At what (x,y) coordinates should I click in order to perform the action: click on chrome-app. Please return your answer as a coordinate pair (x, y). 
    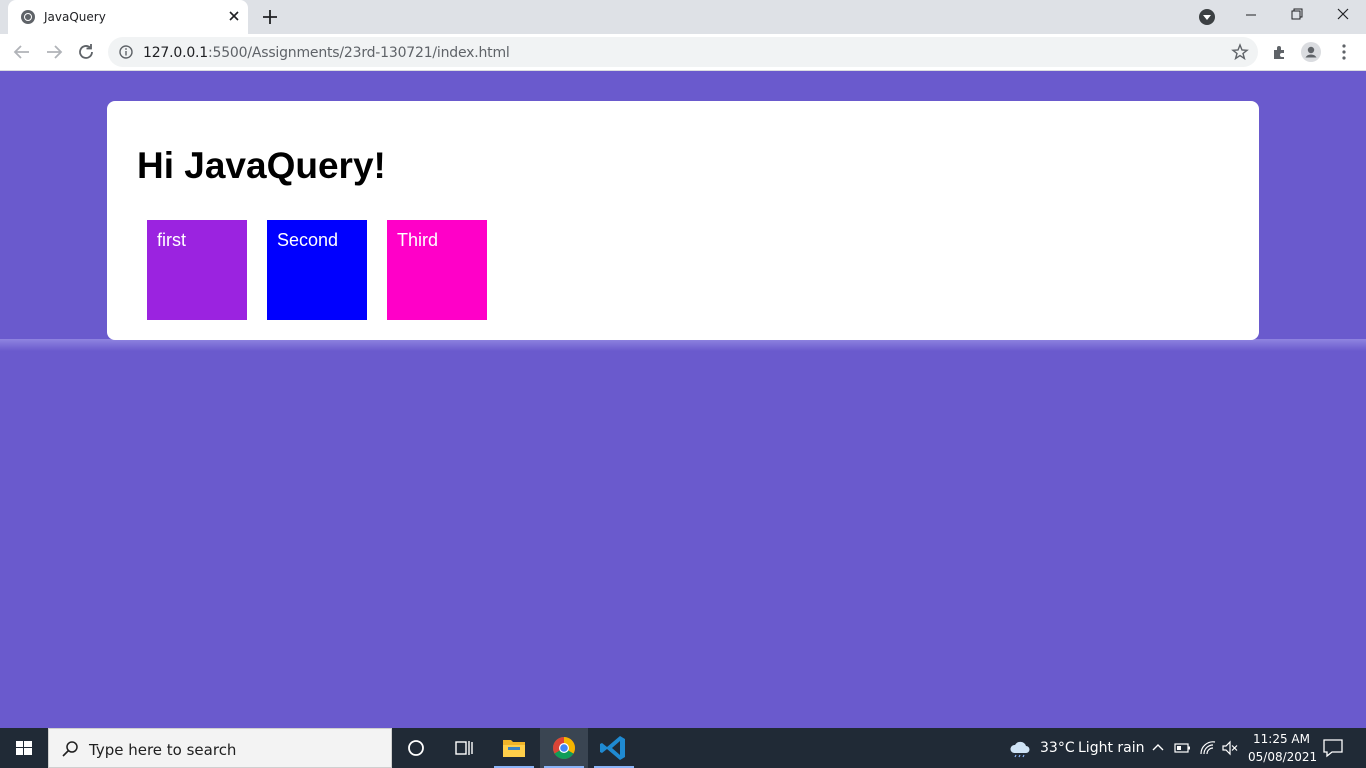
    Looking at the image, I should click on (564, 748).